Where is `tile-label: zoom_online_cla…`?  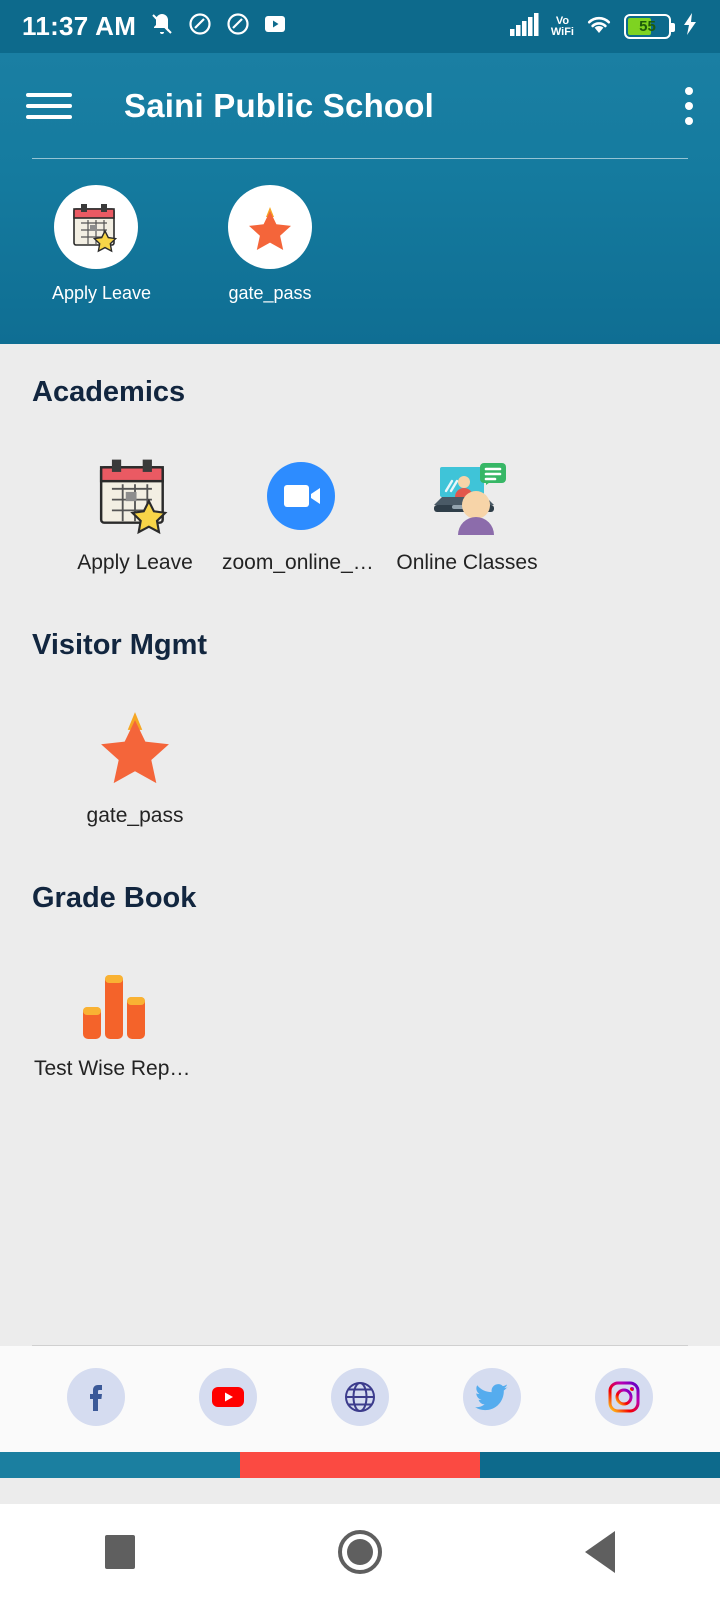 tile-label: zoom_online_cla… is located at coordinates (303, 562).